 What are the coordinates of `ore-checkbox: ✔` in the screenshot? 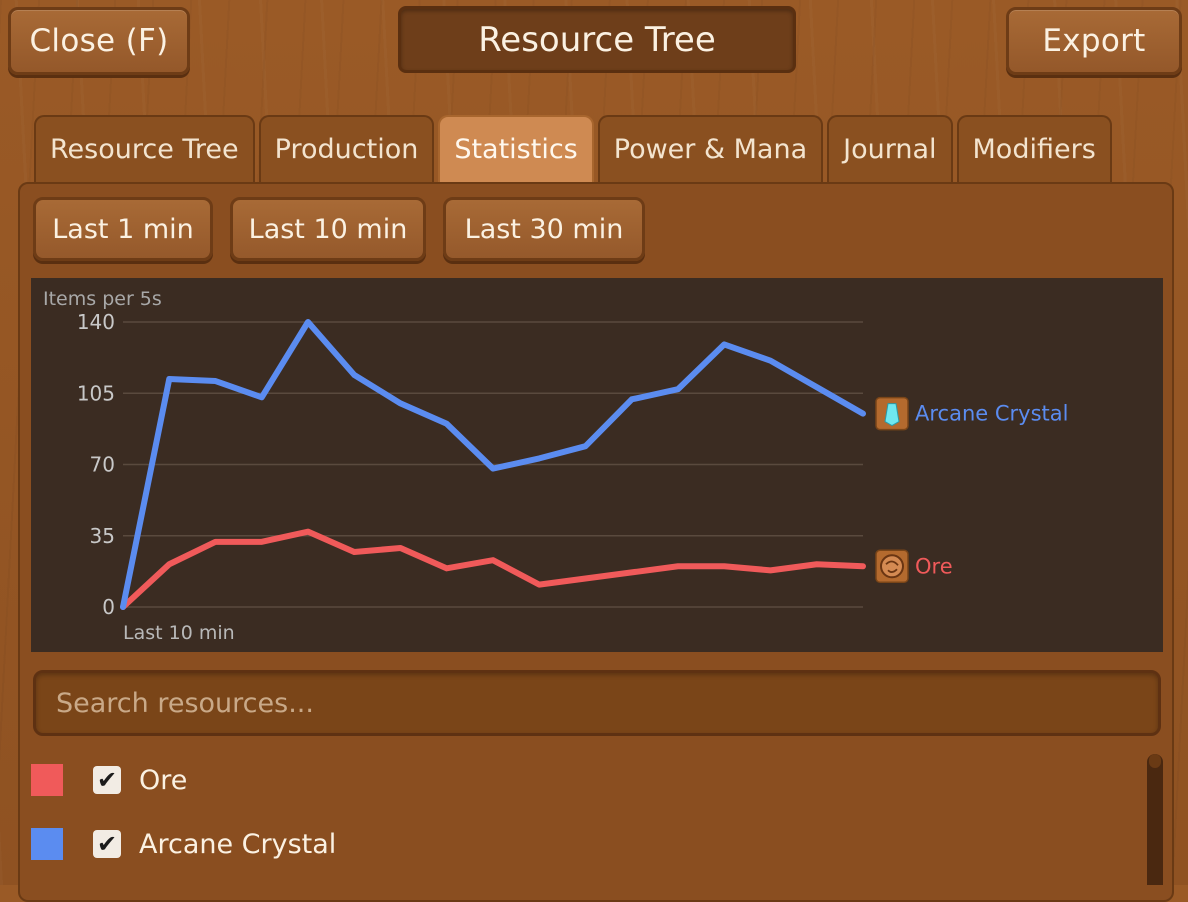 It's located at (107, 780).